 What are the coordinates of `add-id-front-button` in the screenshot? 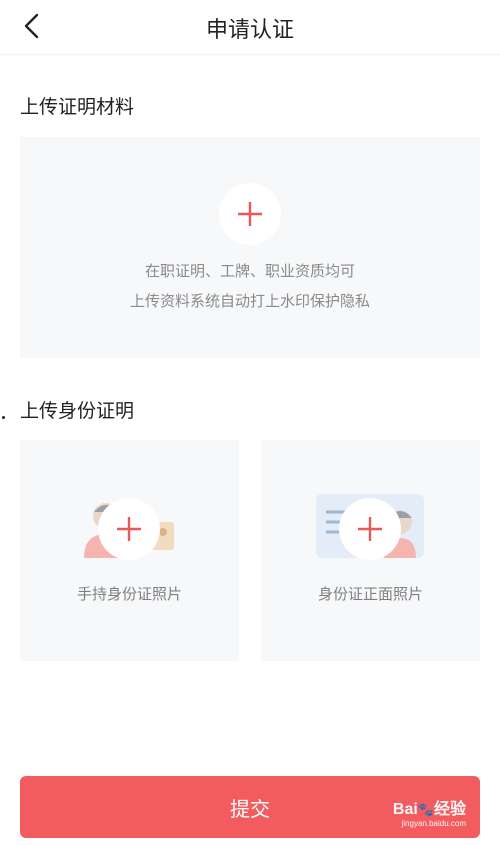 It's located at (370, 529).